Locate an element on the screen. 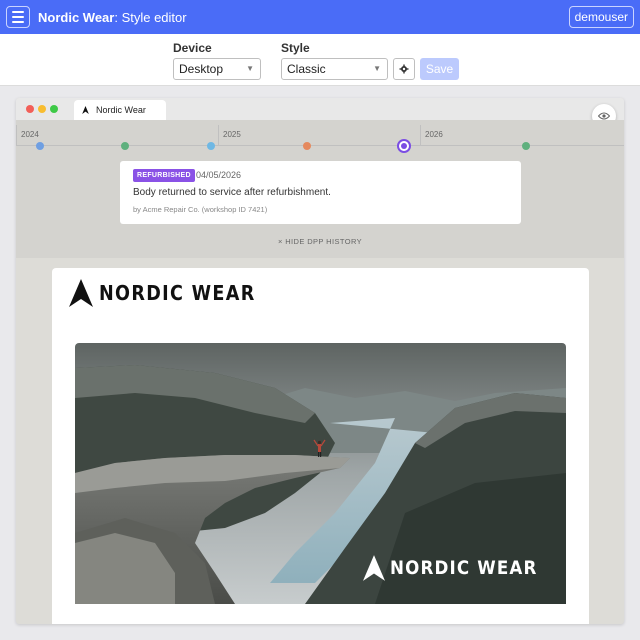 The image size is (640, 640). year-label: 2025 is located at coordinates (232, 134).